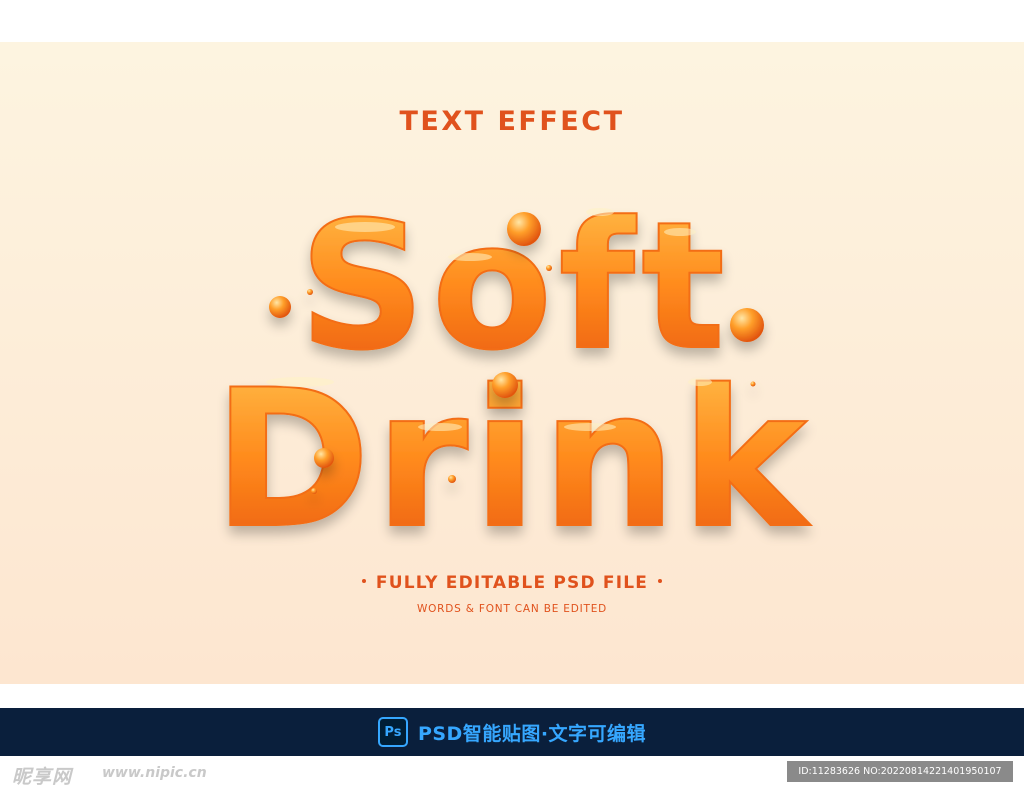 This screenshot has width=1024, height=792. I want to click on subtitle-text: FULLY EDITABLE PSD FILE, so click(512, 583).